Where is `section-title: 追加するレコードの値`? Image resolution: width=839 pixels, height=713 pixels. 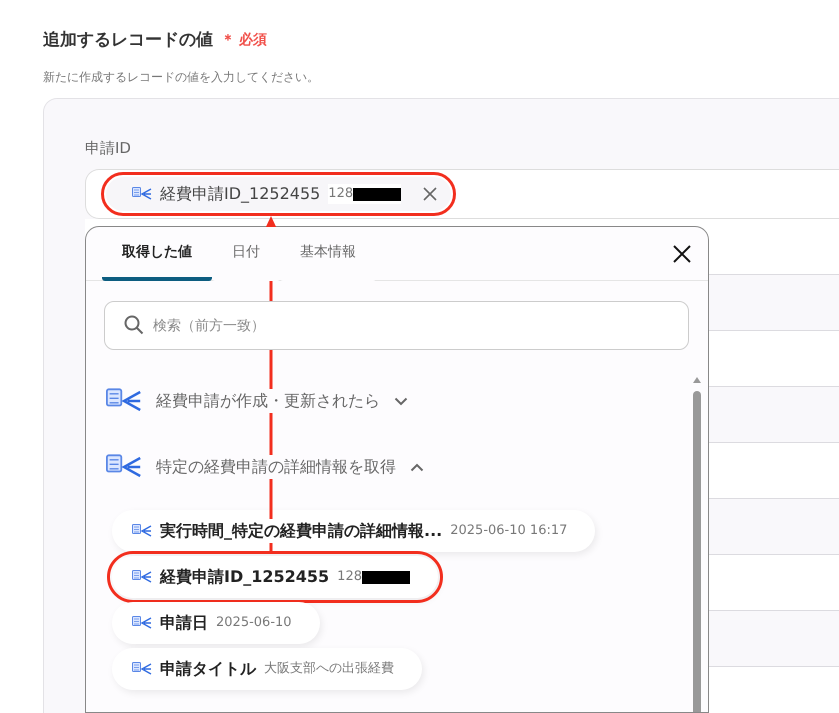
section-title: 追加するレコードの値 is located at coordinates (128, 40).